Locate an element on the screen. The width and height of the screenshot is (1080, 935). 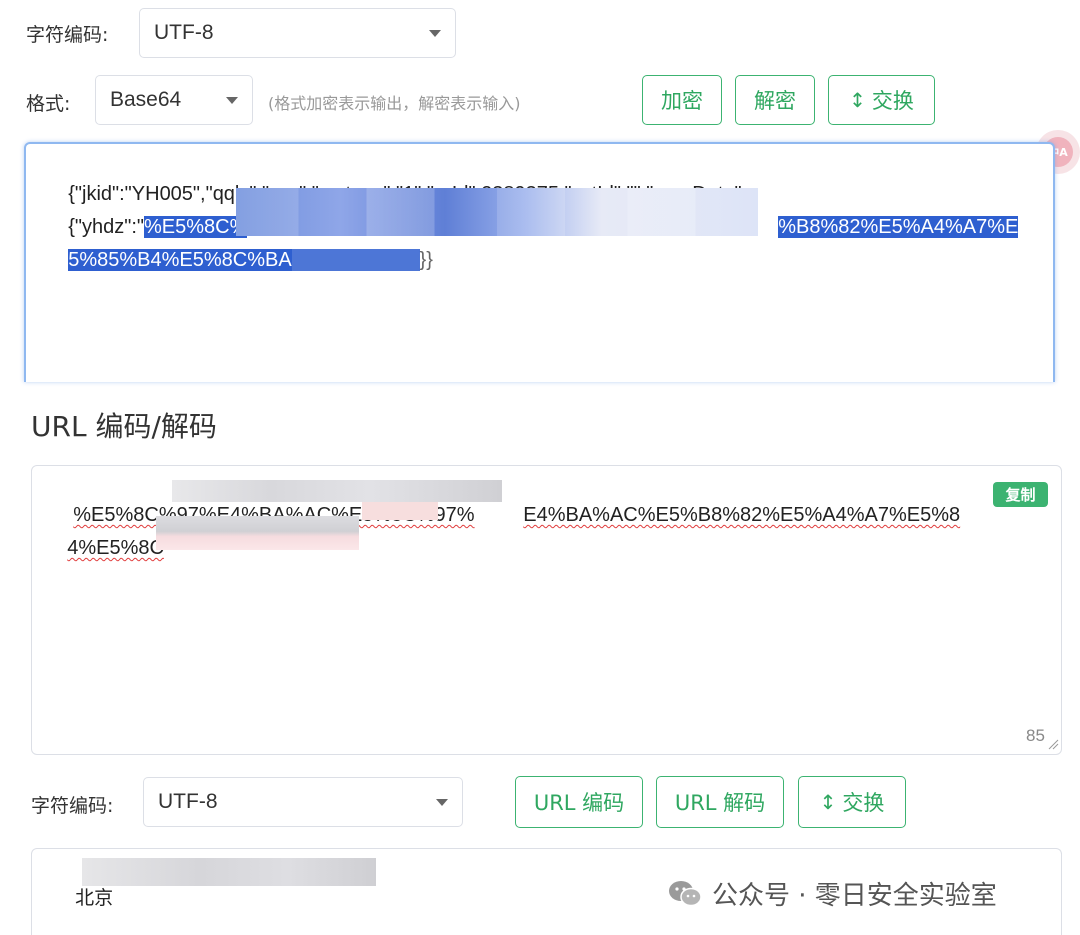
char-count: 85 is located at coordinates (1035, 735).